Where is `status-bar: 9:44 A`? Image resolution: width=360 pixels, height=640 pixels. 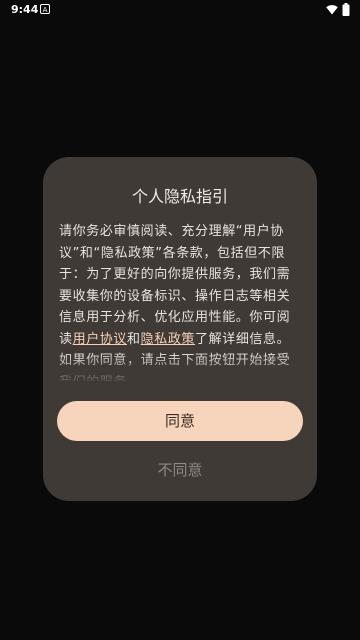
status-bar: 9:44 A is located at coordinates (180, 10).